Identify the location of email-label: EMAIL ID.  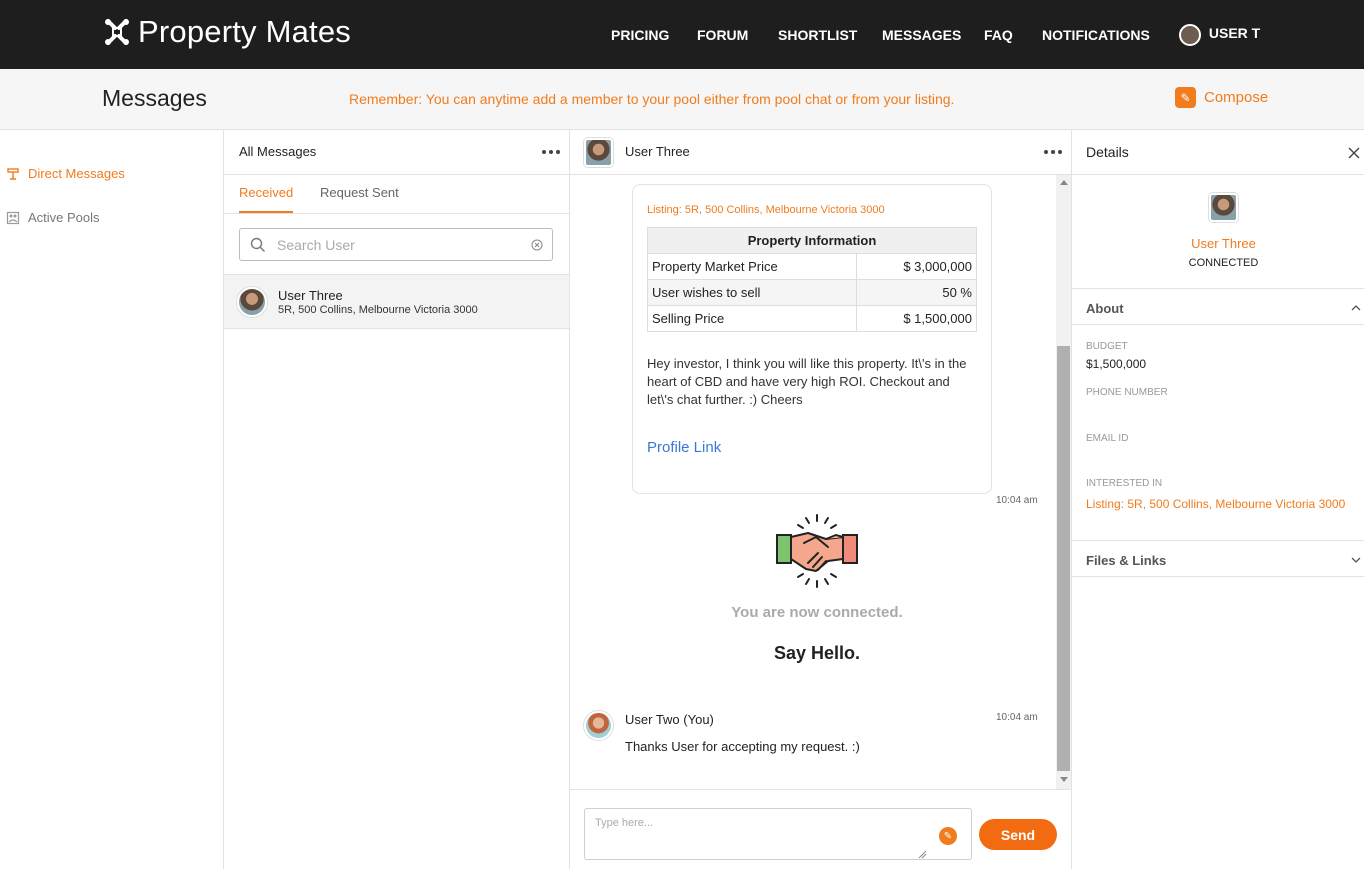
(1107, 438).